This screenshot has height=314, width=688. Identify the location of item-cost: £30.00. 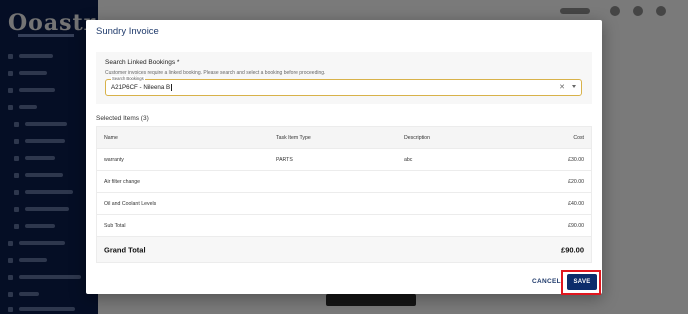
(576, 159).